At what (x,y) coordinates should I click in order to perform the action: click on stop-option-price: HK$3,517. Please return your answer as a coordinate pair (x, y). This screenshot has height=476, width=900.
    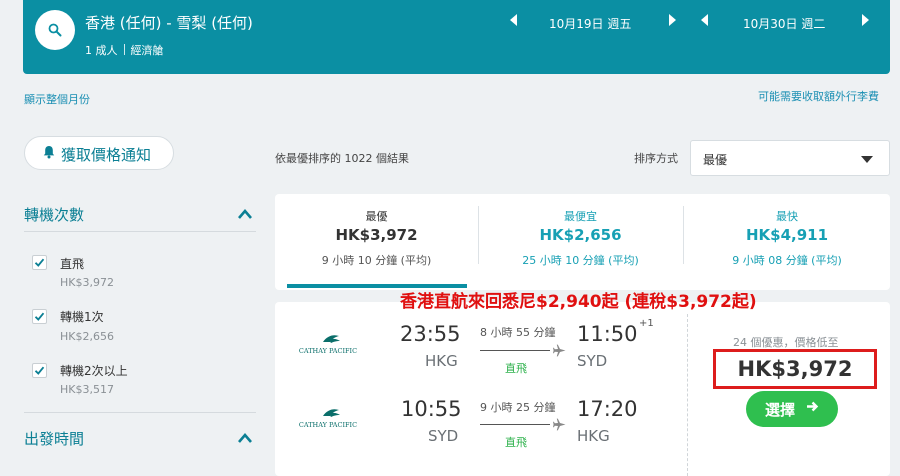
    Looking at the image, I should click on (87, 389).